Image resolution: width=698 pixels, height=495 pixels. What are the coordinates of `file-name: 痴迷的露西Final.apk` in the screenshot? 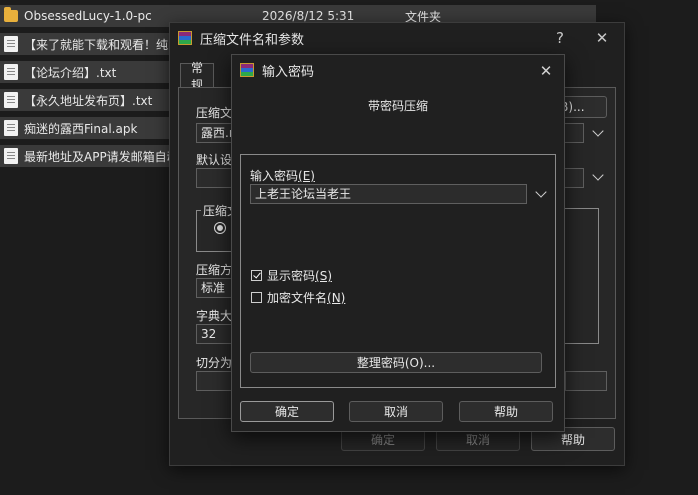 It's located at (81, 128).